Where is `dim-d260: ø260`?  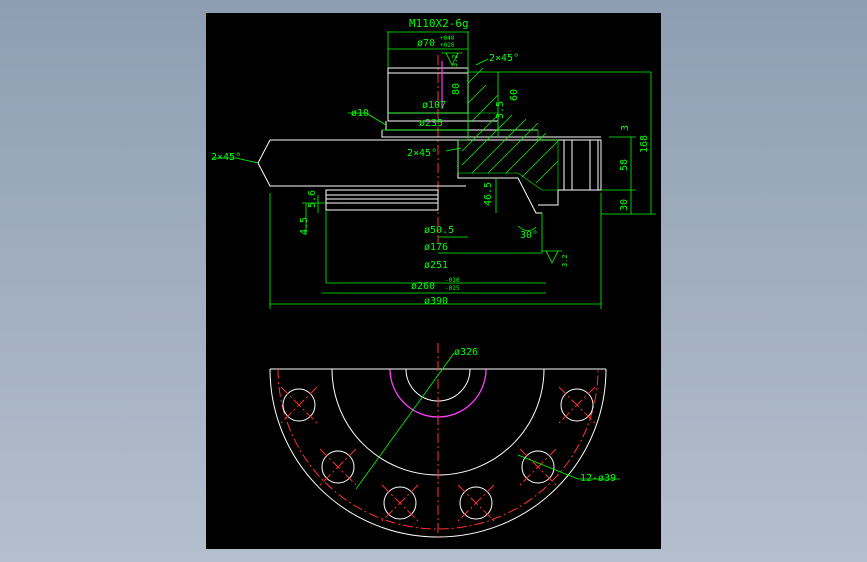
dim-d260: ø260 is located at coordinates (423, 286).